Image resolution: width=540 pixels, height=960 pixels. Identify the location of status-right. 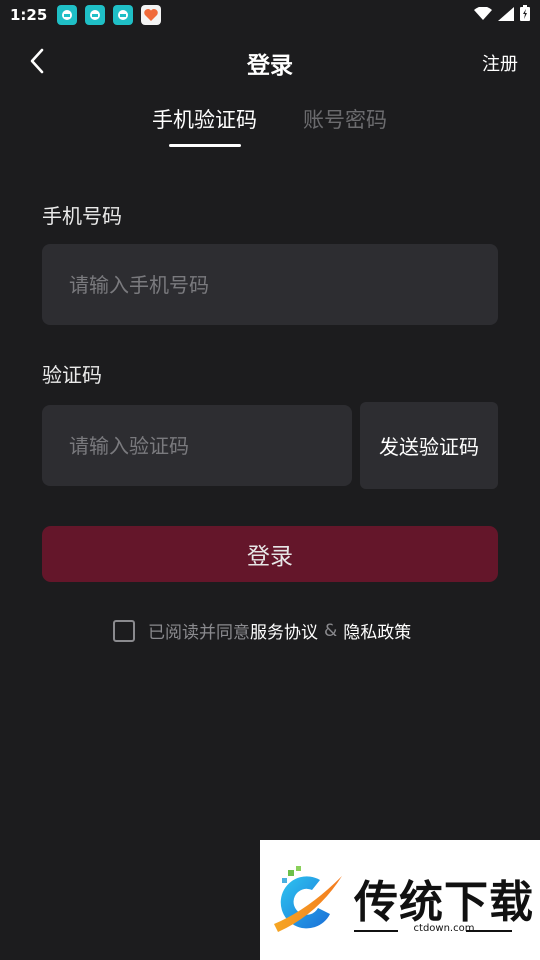
(502, 15).